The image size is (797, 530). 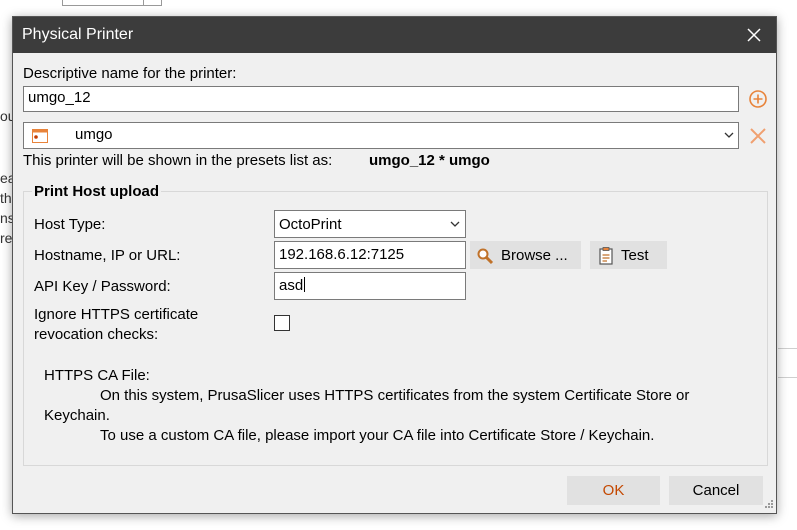 I want to click on cancel-button: Cancel, so click(x=716, y=490).